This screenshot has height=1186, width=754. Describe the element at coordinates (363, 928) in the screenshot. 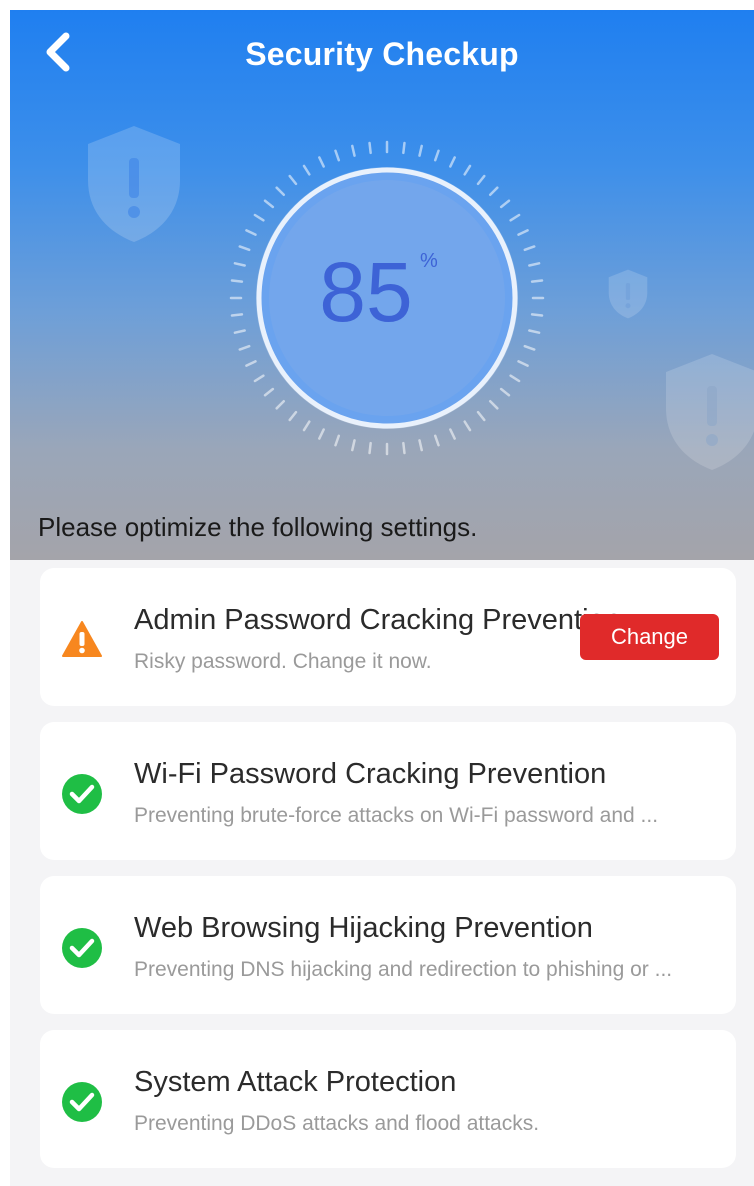

I see `item-title: Web Browsing Hijacking Prevention` at that location.